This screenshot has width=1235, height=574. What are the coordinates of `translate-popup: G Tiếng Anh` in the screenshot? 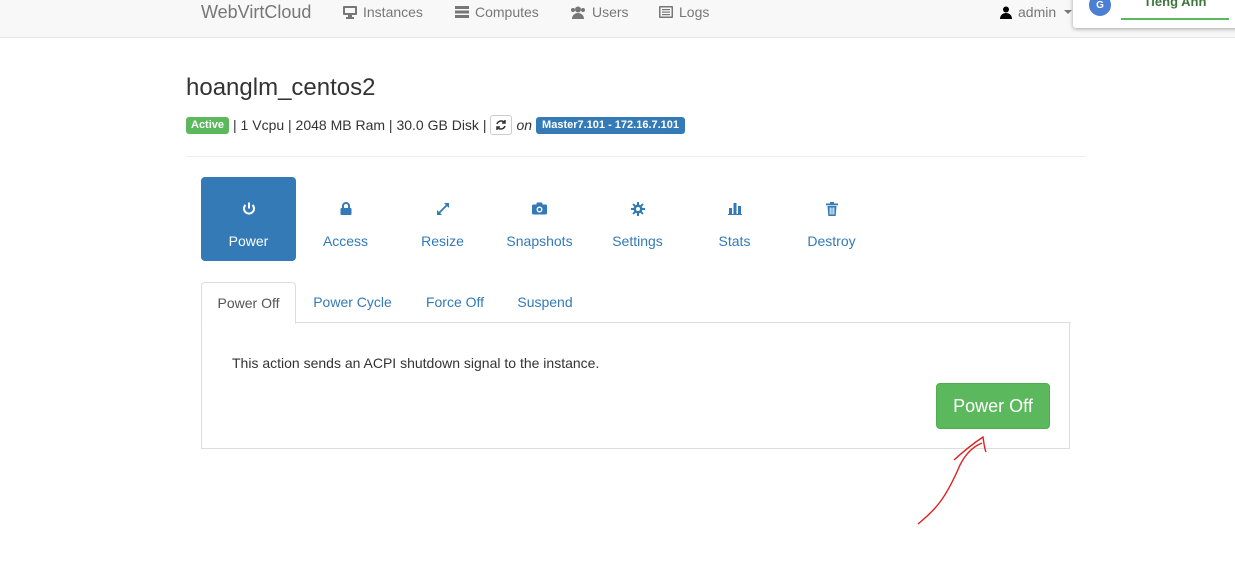 It's located at (1154, 14).